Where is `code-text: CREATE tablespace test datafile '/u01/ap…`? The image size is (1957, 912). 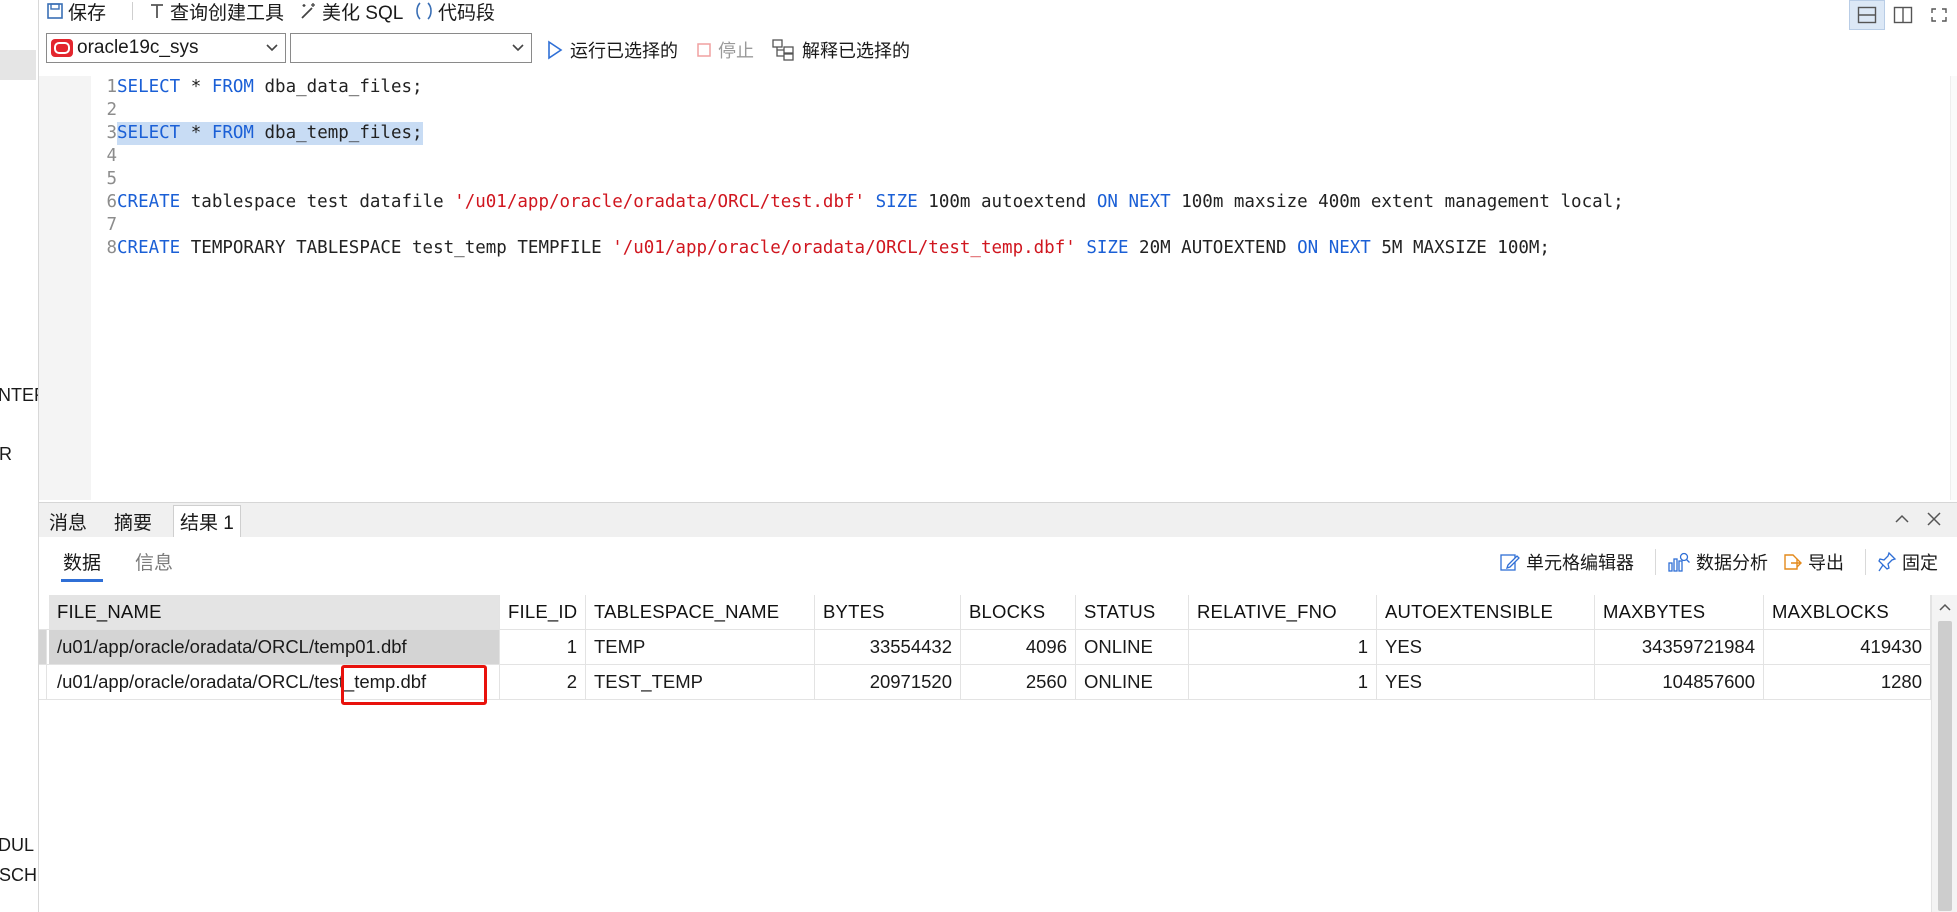 code-text: CREATE tablespace test datafile '/u01/ap… is located at coordinates (870, 202).